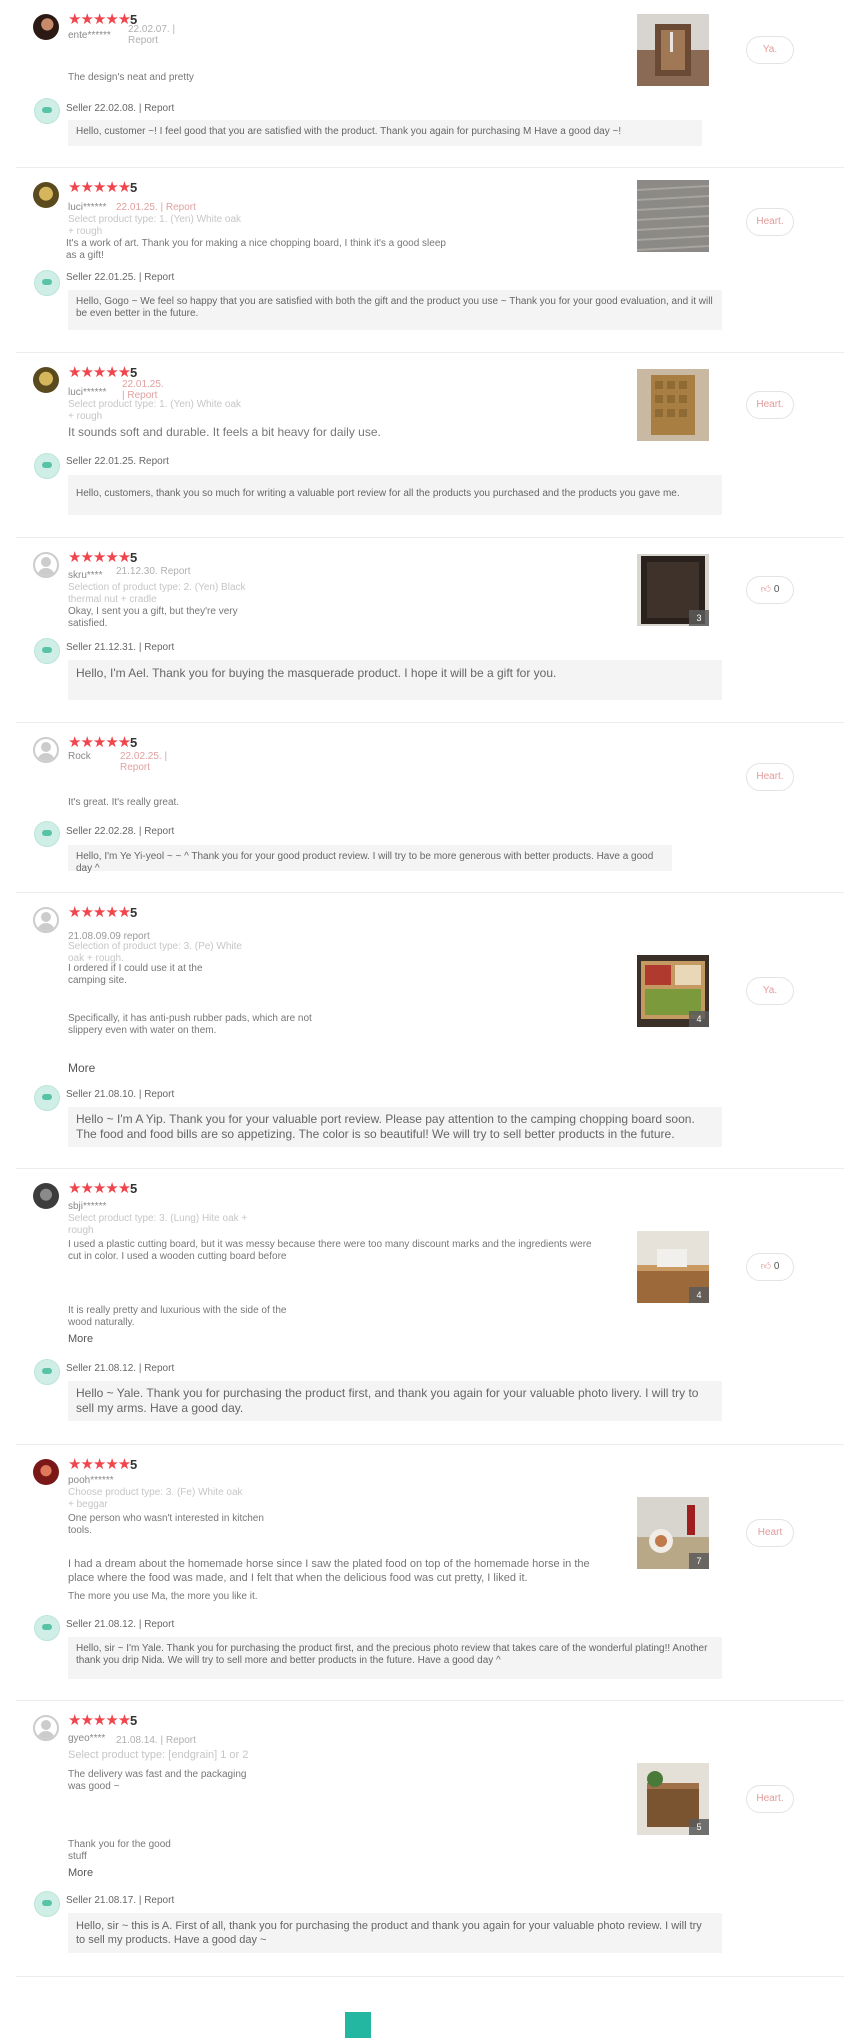 The image size is (860, 2038). What do you see at coordinates (119, 1850) in the screenshot?
I see `review-text-2: Thank you for the good stuff` at bounding box center [119, 1850].